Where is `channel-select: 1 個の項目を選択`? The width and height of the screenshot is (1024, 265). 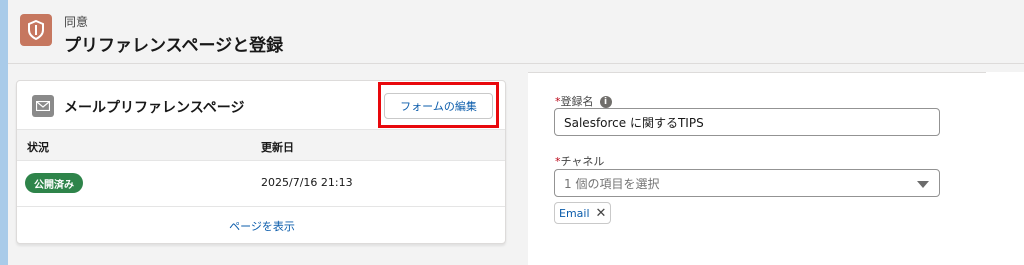 channel-select: 1 個の項目を選択 is located at coordinates (747, 183).